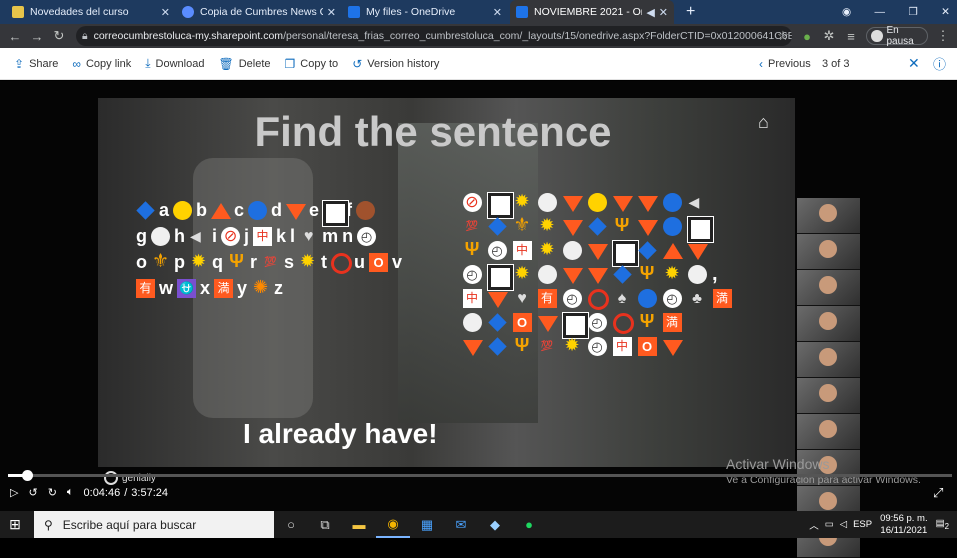 The width and height of the screenshot is (957, 558). I want to click on new-tab-button: +, so click(692, 12).